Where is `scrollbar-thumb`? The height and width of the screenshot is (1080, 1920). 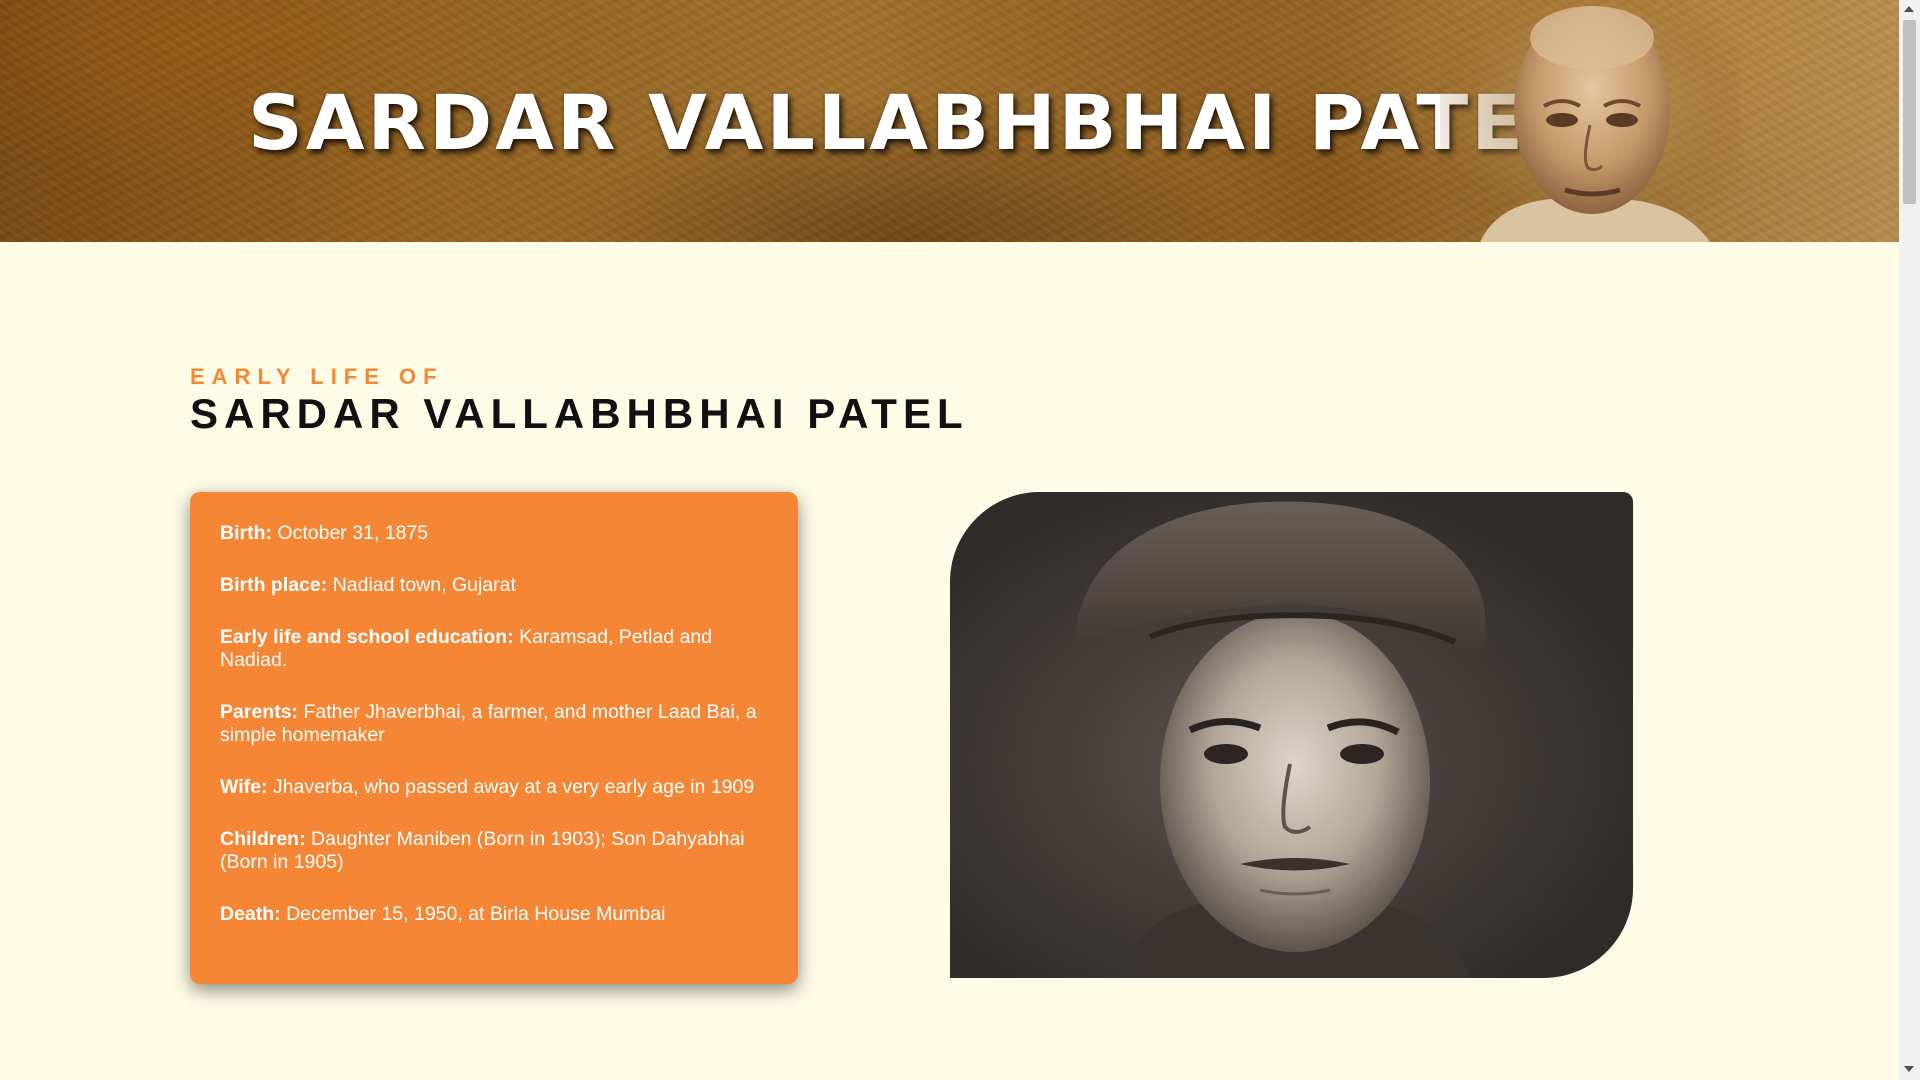 scrollbar-thumb is located at coordinates (1909, 112).